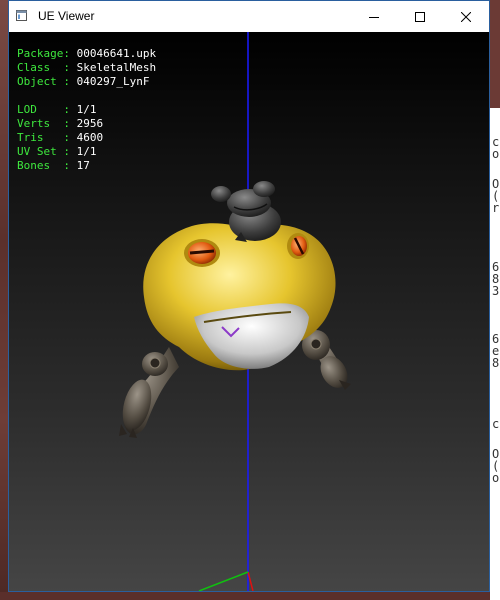 This screenshot has height=600, width=500. I want to click on info-verts: Verts : 2956, so click(60, 123).